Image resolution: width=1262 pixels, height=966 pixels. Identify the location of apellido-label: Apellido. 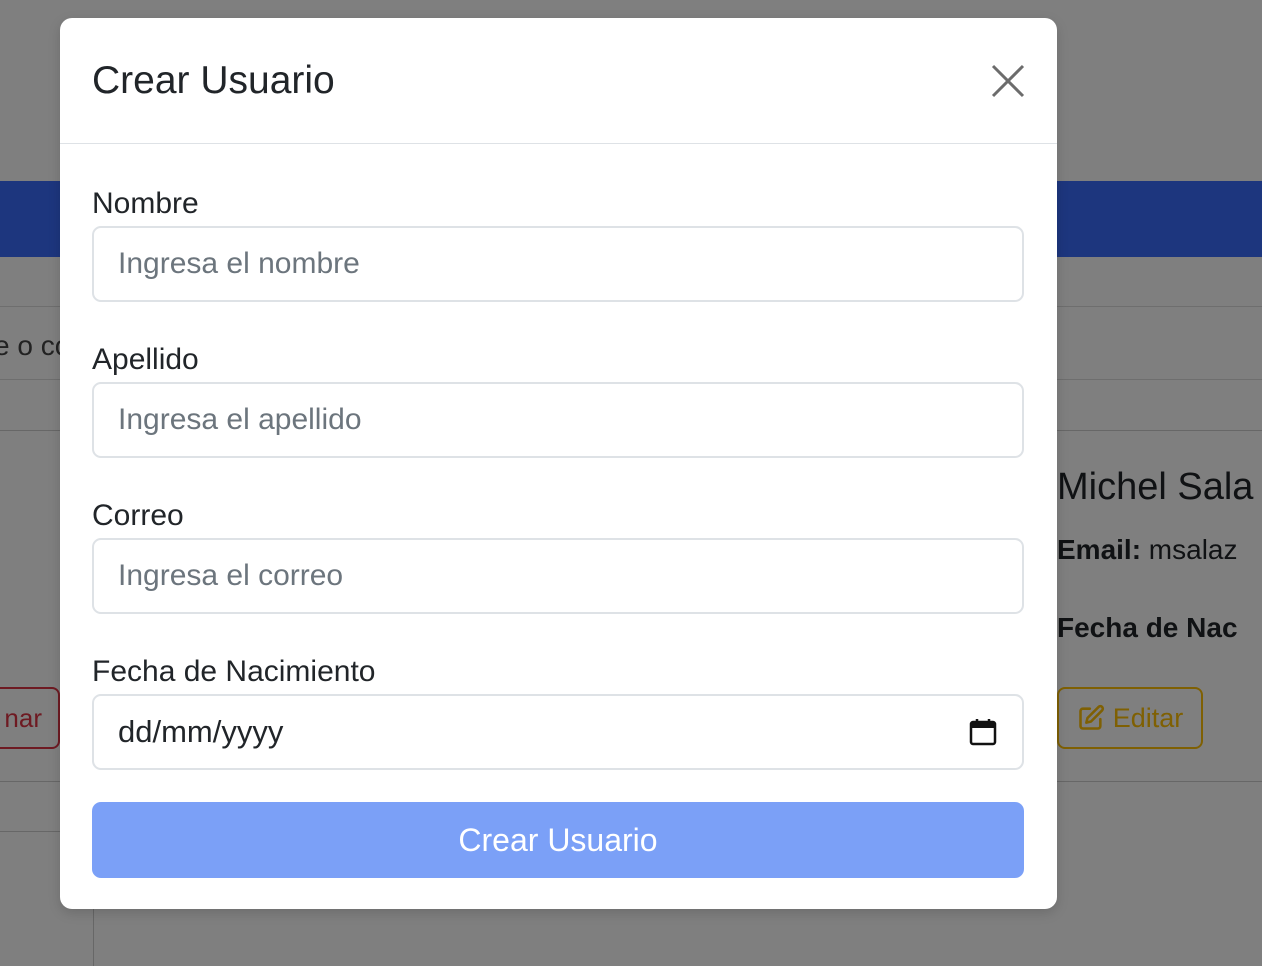
(145, 359).